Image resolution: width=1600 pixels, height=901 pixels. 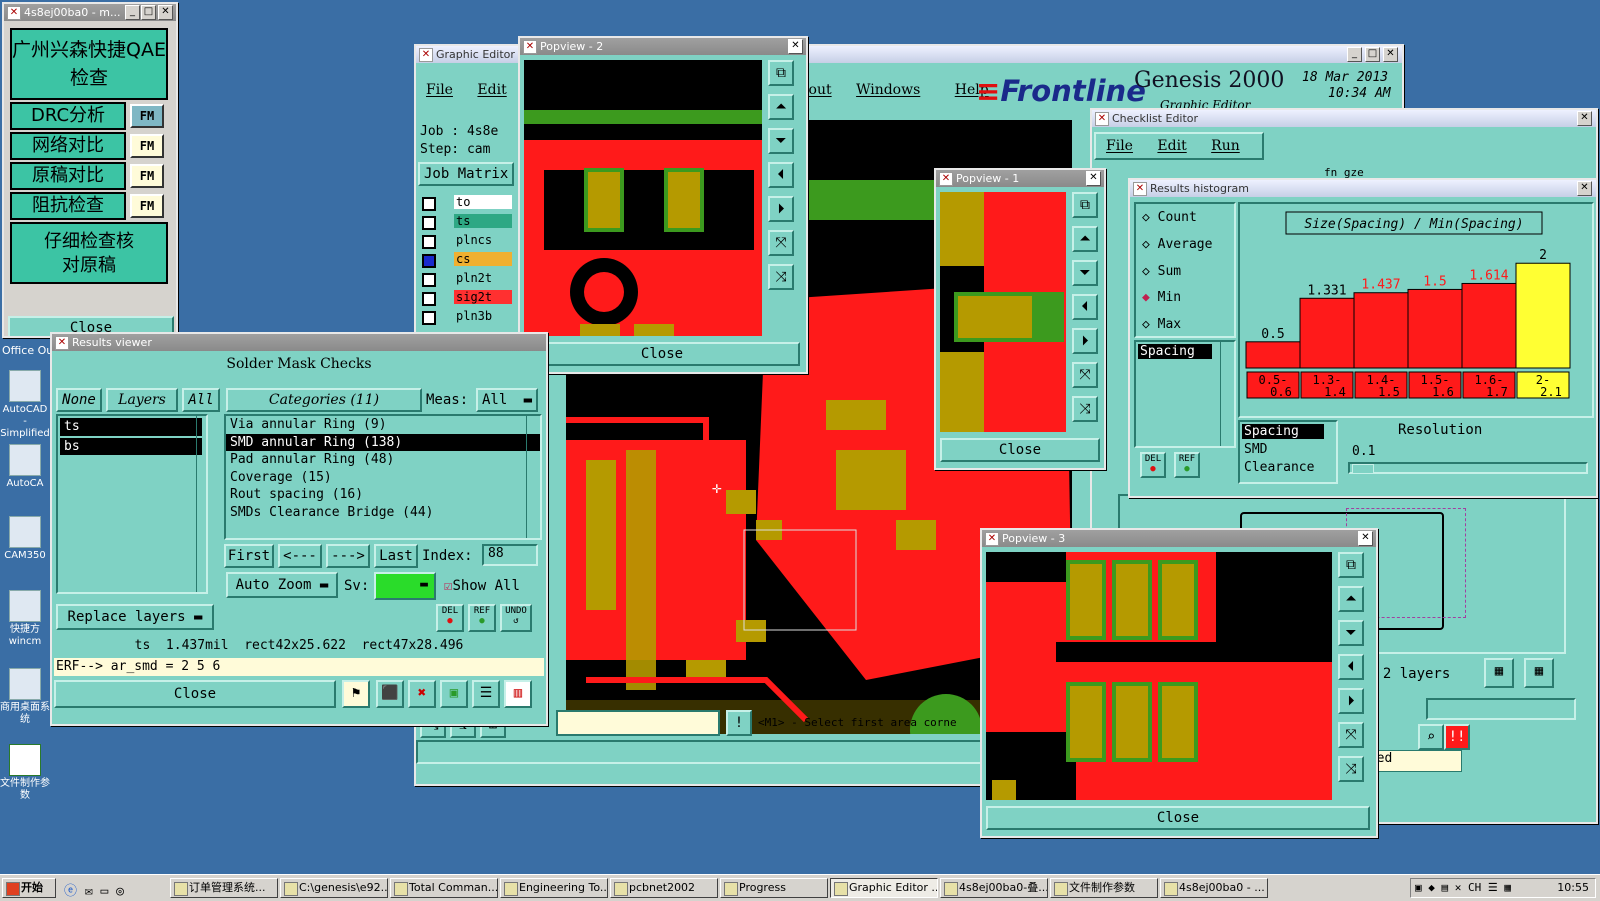 What do you see at coordinates (1169, 217) in the screenshot?
I see `radio-count: ◇ Count` at bounding box center [1169, 217].